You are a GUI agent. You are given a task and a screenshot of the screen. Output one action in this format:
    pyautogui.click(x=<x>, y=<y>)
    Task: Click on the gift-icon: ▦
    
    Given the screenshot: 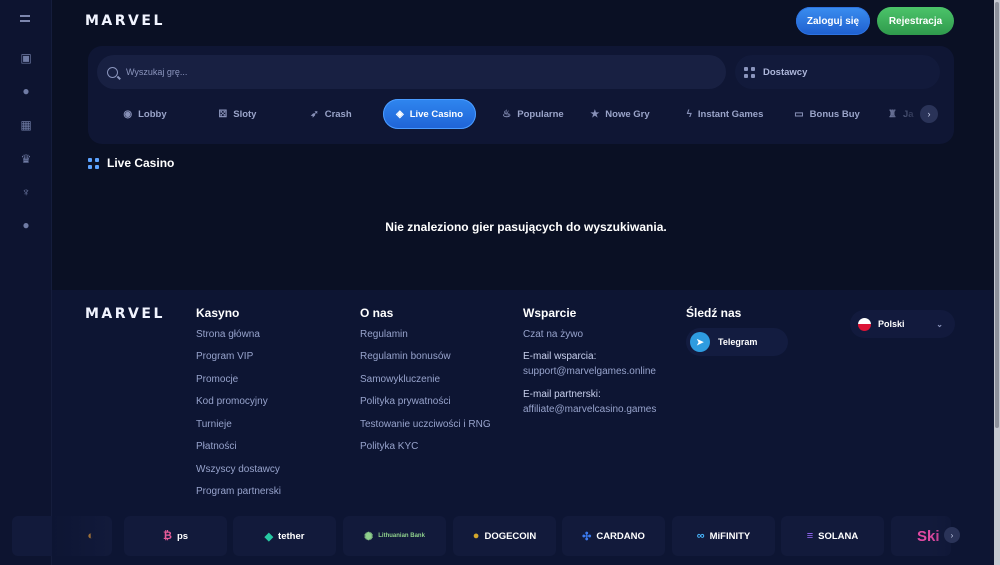 What is the action you would take?
    pyautogui.click(x=26, y=125)
    